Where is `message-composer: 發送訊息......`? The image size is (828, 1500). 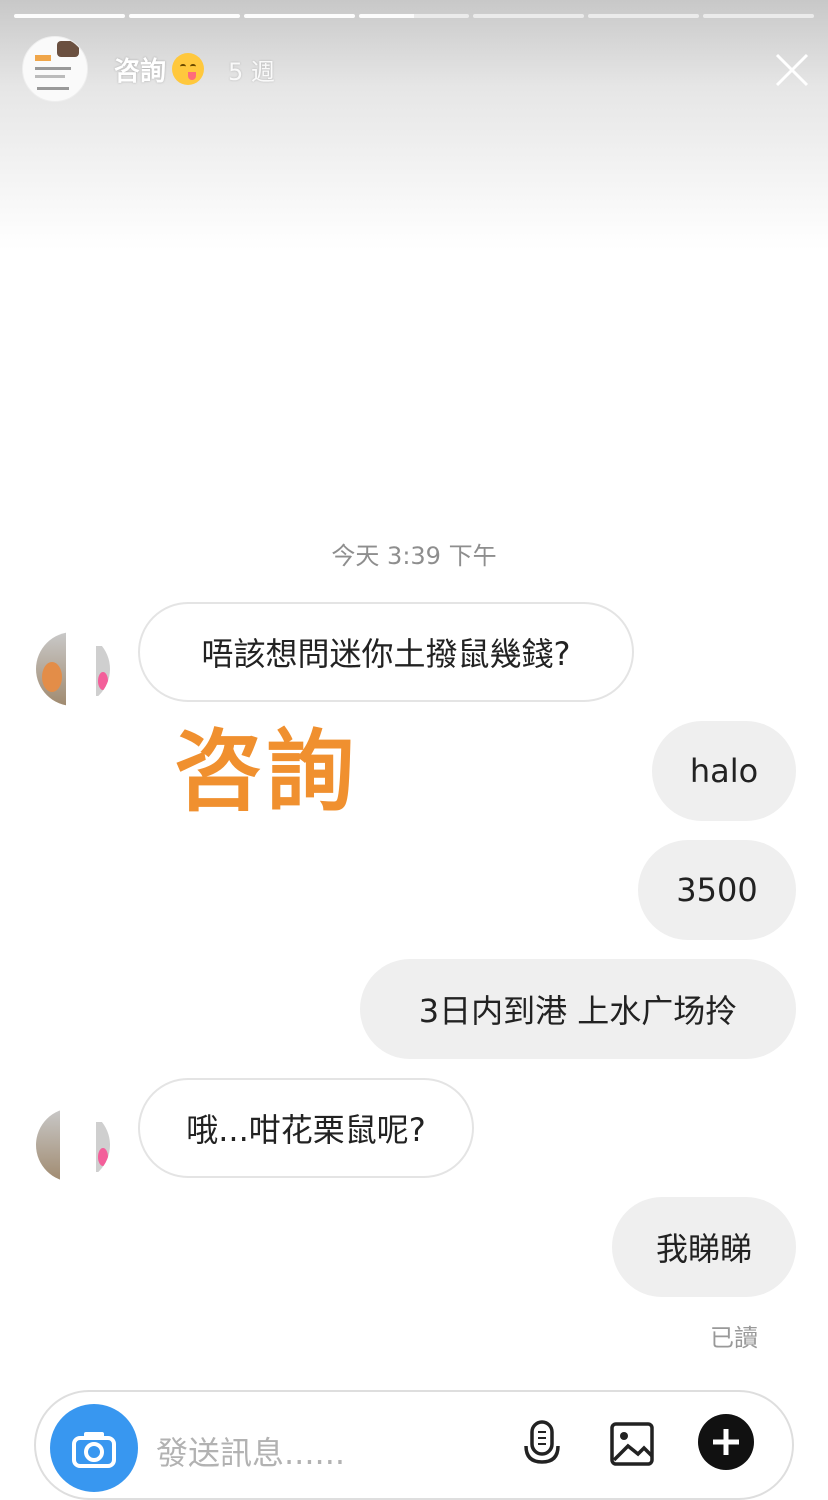
message-composer: 發送訊息...... is located at coordinates (414, 1445).